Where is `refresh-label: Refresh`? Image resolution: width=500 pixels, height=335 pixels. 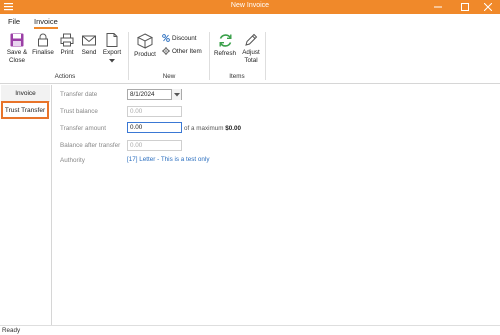 refresh-label: Refresh is located at coordinates (225, 53).